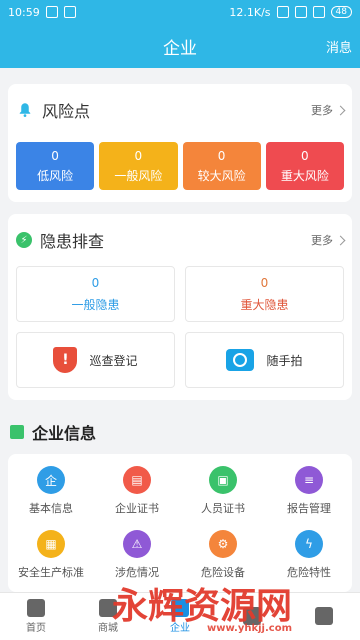 This screenshot has height=640, width=360. I want to click on company-cert-item: ▤ 企业证书, so click(137, 491).